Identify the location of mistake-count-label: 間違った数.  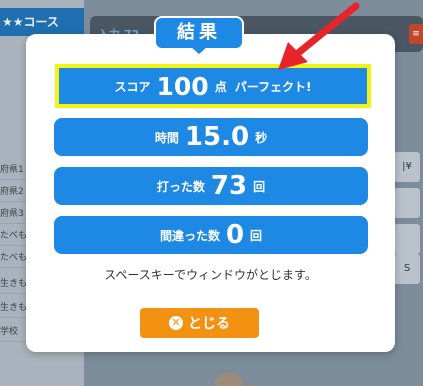
(189, 235).